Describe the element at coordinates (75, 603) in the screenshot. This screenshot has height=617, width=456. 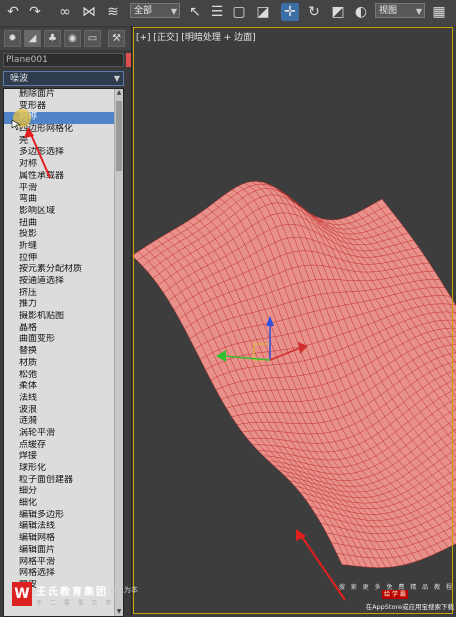
I see `brand-subtitle: 于 二 零 零 三 年` at that location.